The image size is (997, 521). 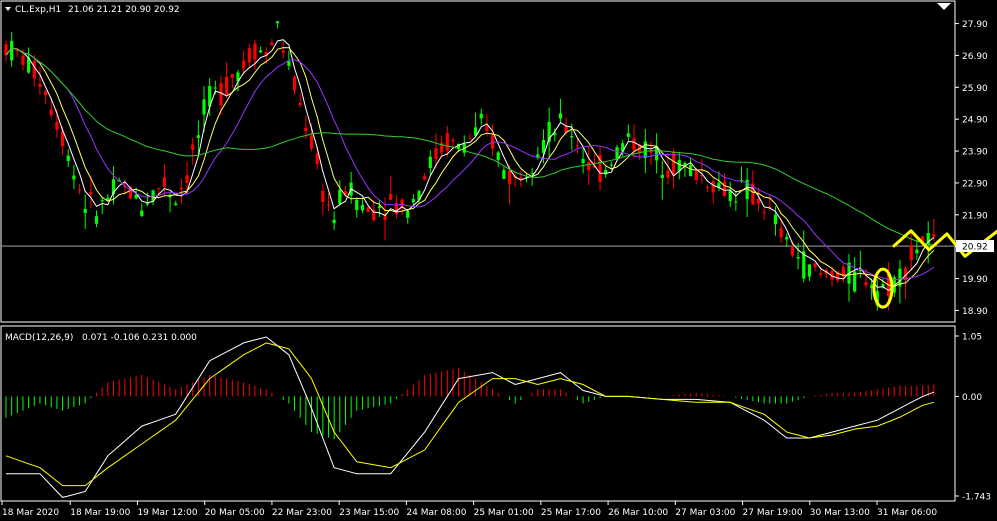 What do you see at coordinates (972, 398) in the screenshot?
I see `macd-tick-label: 0.00` at bounding box center [972, 398].